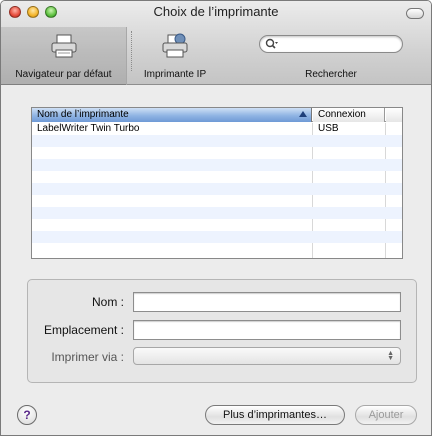  What do you see at coordinates (331, 74) in the screenshot?
I see `toolbar-search-label: Rechercher` at bounding box center [331, 74].